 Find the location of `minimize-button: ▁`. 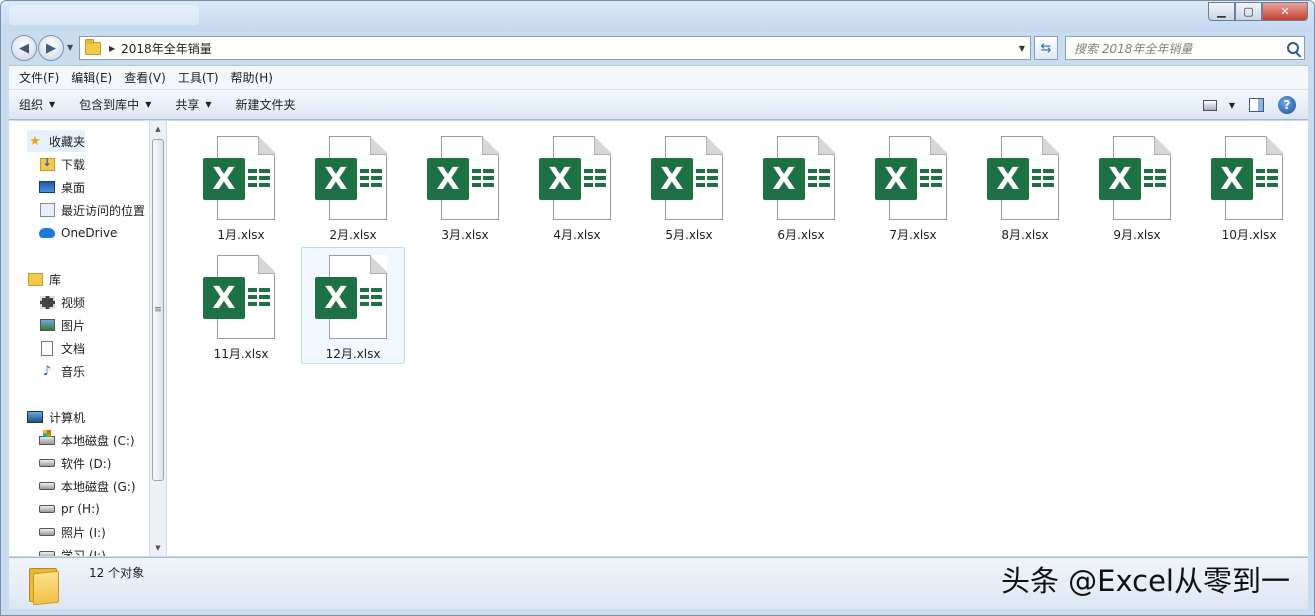

minimize-button: ▁ is located at coordinates (1221, 11).